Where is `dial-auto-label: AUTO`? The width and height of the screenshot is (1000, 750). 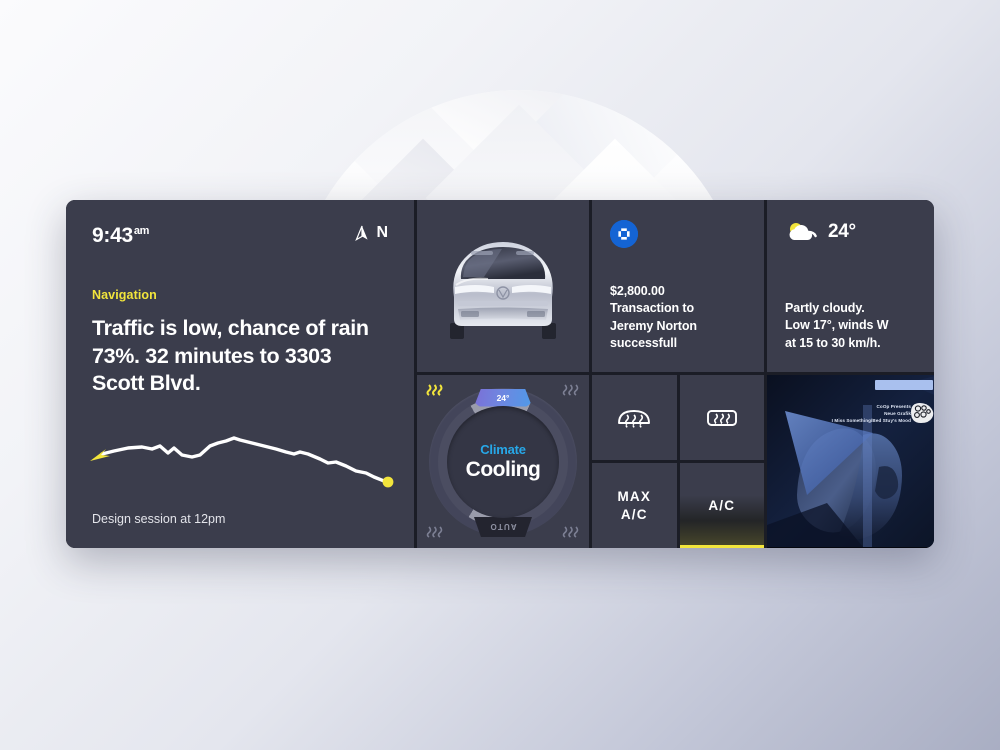 dial-auto-label: AUTO is located at coordinates (503, 526).